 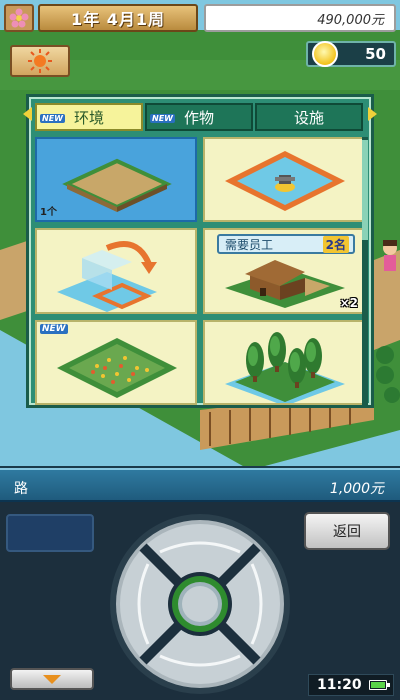 I want to click on tab-prev-arrow-icon, so click(x=27, y=114).